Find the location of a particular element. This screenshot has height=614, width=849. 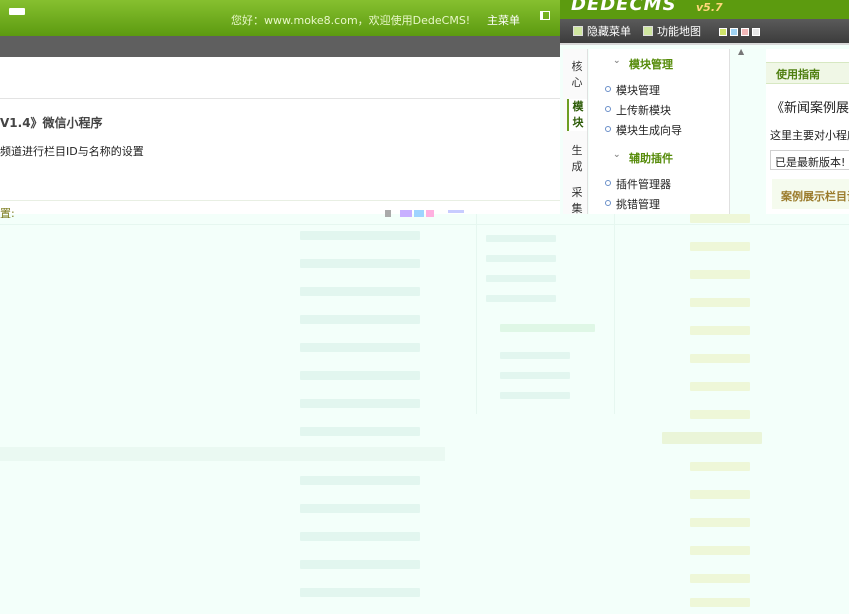

skin-swatch-green is located at coordinates (723, 32).